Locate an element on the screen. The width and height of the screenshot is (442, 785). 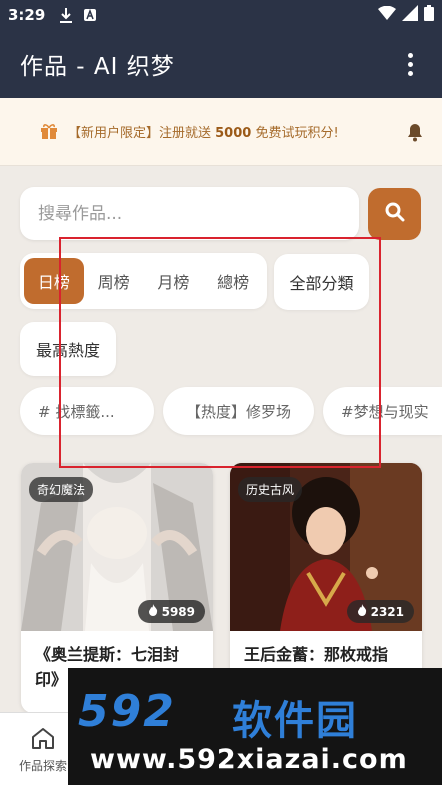
signal-icon is located at coordinates (410, 15).